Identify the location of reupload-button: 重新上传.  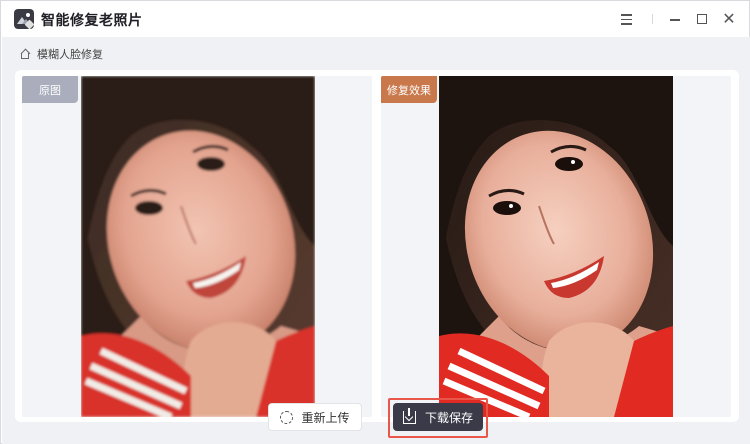
(315, 417).